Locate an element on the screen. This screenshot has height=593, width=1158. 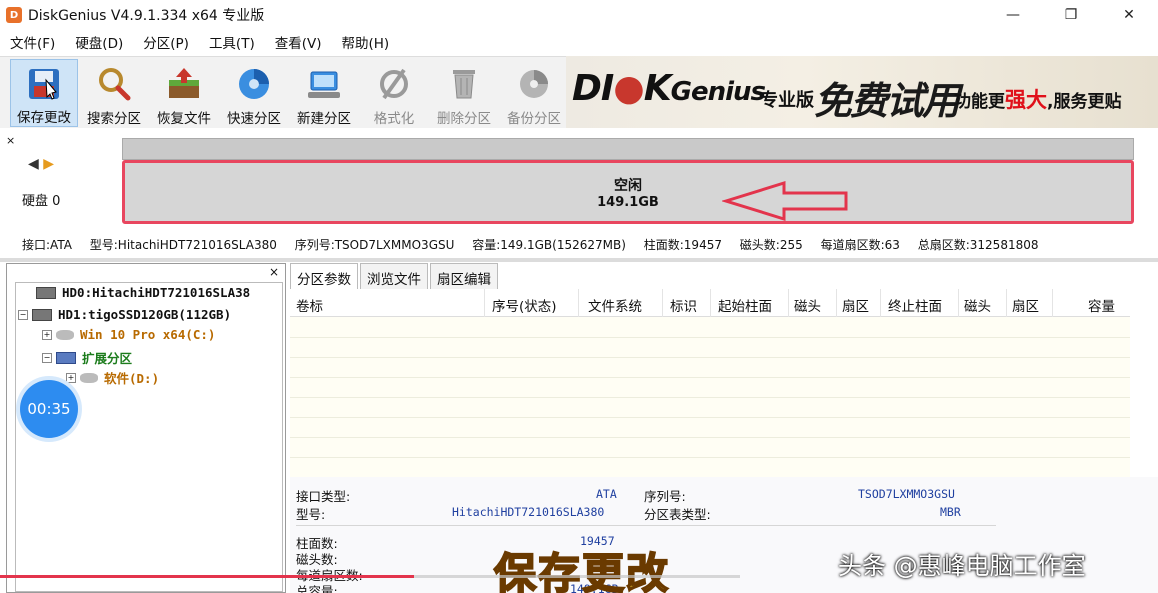
minimize-button: — is located at coordinates (1013, 15).